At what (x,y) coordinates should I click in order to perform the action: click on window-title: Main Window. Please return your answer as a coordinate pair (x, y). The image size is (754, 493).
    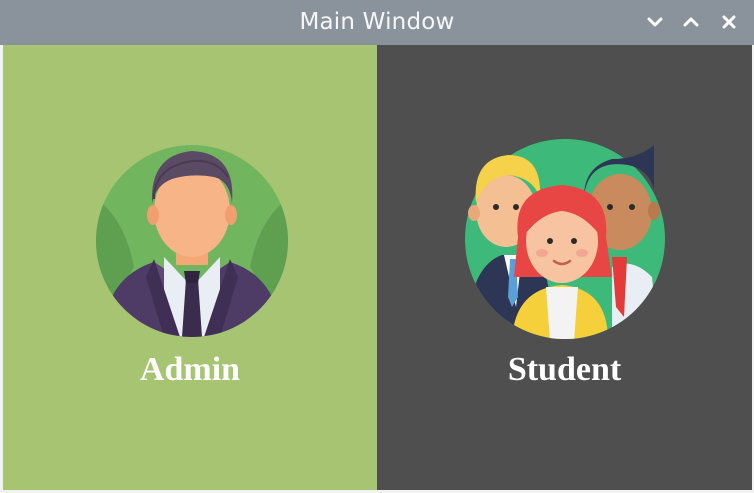
    Looking at the image, I should click on (377, 22).